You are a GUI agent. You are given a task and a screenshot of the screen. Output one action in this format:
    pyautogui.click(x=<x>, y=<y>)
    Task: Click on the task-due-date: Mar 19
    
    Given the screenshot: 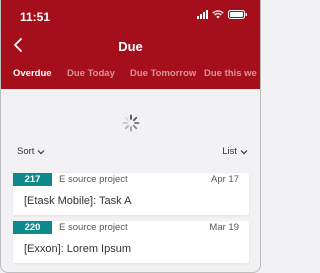 What is the action you would take?
    pyautogui.click(x=224, y=227)
    